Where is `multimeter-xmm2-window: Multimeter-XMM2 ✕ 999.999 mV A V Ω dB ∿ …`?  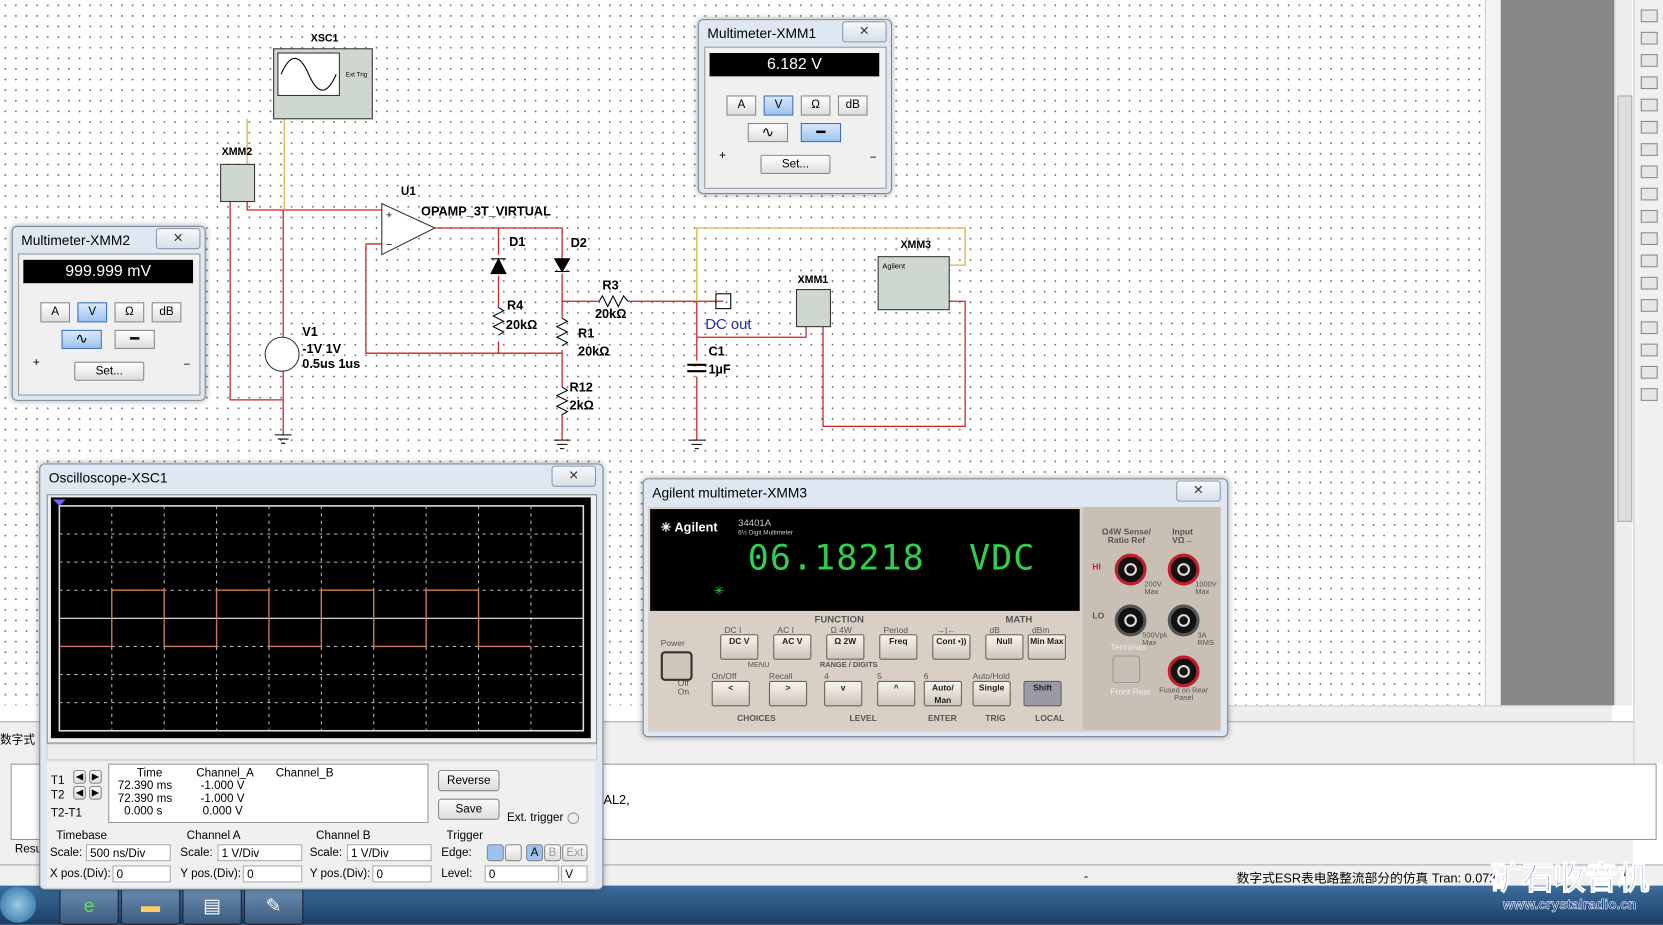 multimeter-xmm2-window: Multimeter-XMM2 ✕ 999.999 mV A V Ω dB ∿ … is located at coordinates (108, 313).